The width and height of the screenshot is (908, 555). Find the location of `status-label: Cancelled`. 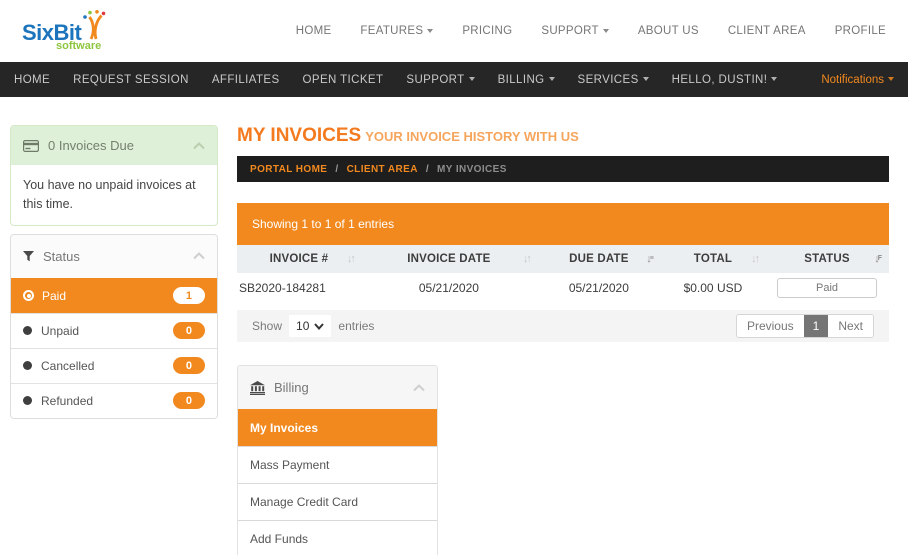

status-label: Cancelled is located at coordinates (68, 365).